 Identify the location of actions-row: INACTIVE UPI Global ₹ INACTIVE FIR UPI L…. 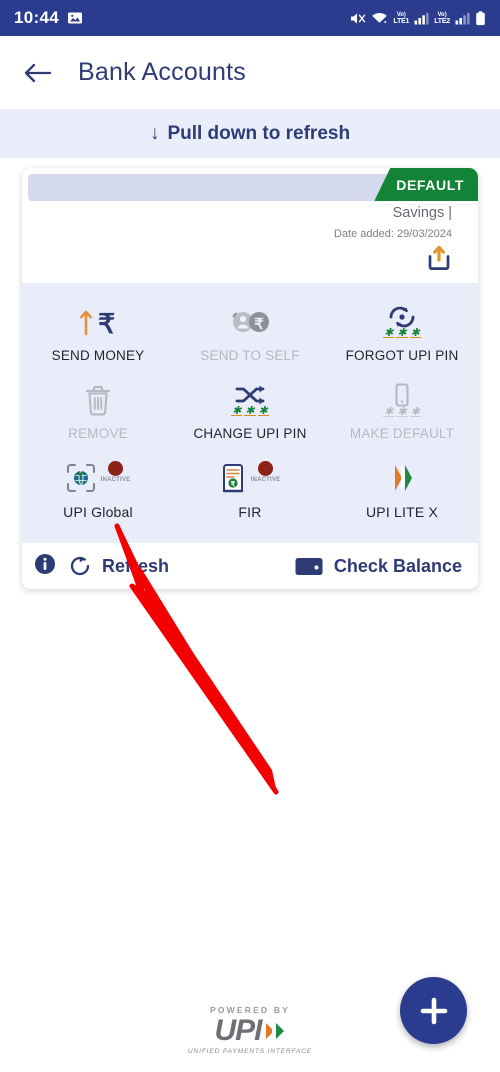
(250, 492).